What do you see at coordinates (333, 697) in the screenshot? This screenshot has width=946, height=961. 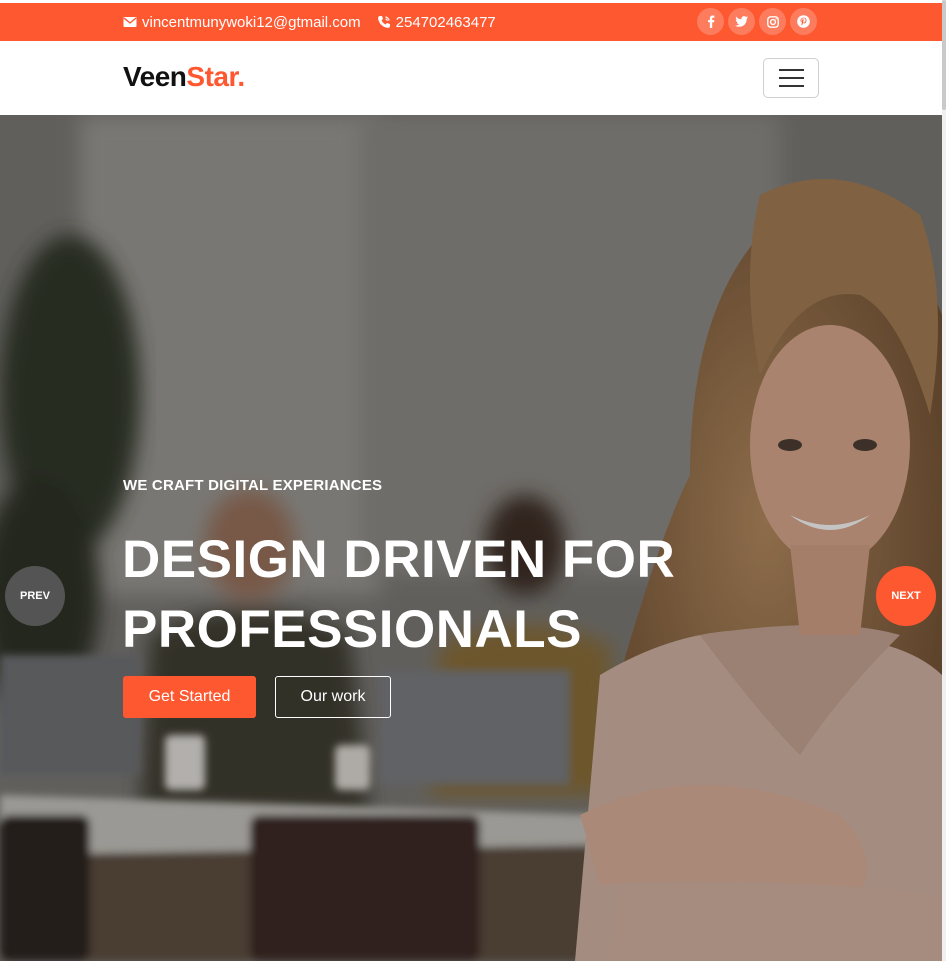 I see `our-work-button: Our work` at bounding box center [333, 697].